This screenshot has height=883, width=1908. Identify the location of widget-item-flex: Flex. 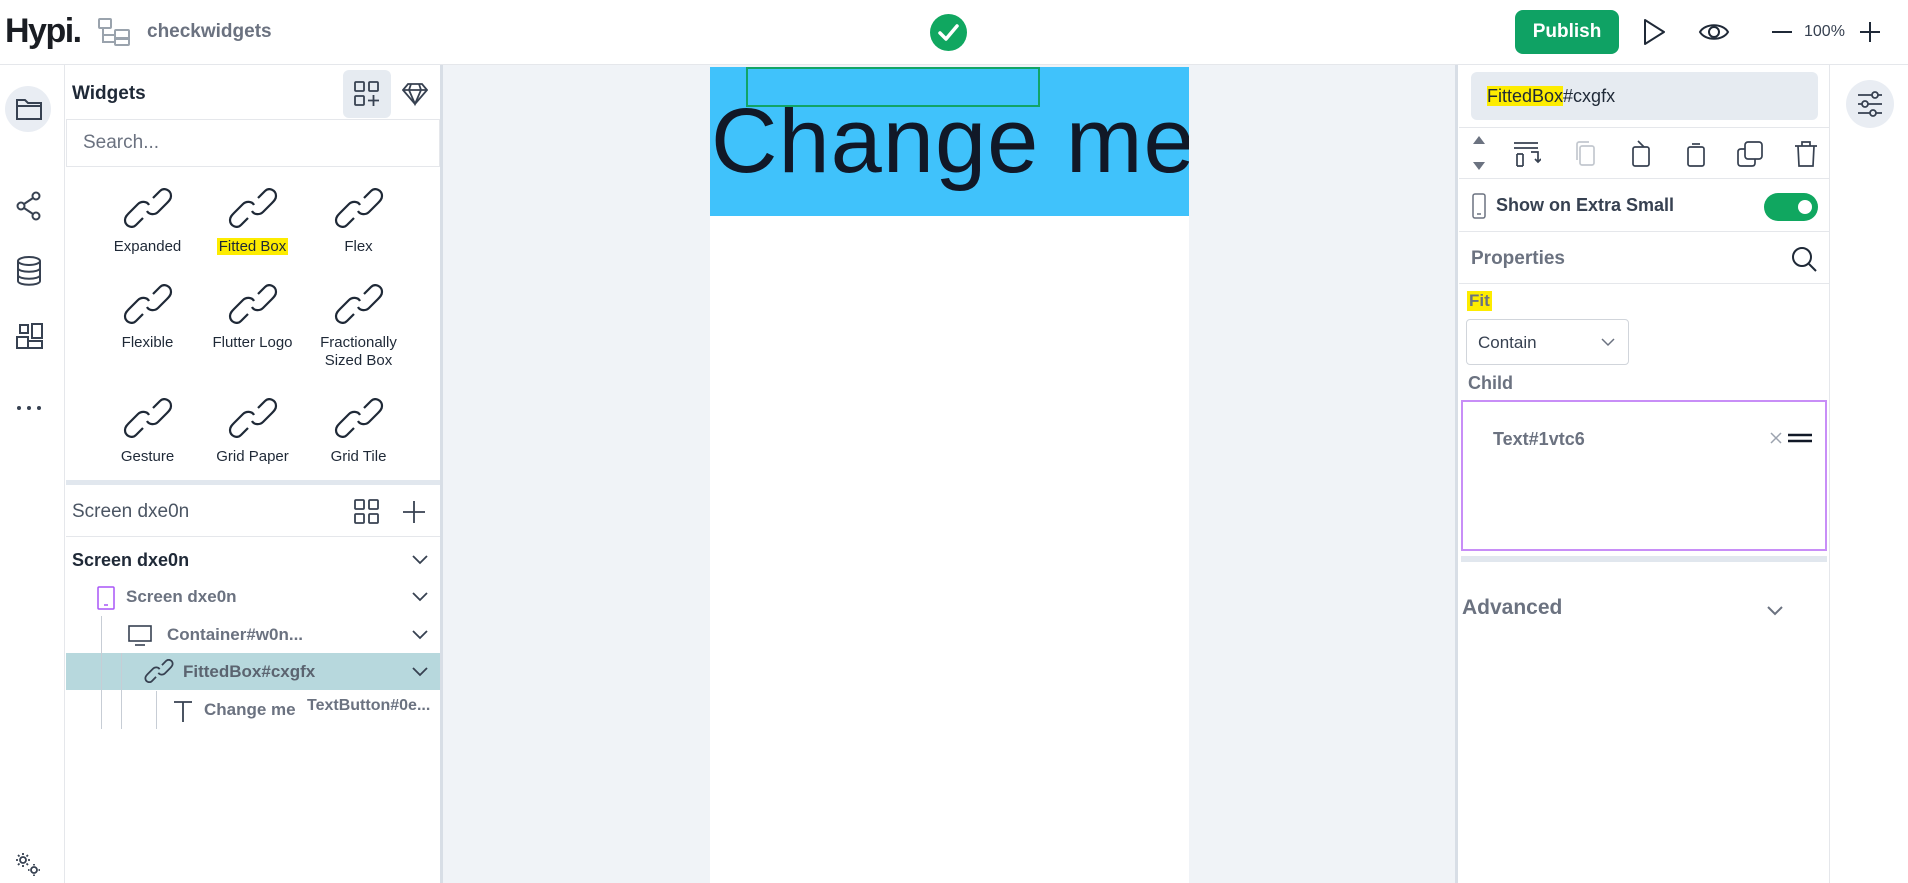
(358, 222).